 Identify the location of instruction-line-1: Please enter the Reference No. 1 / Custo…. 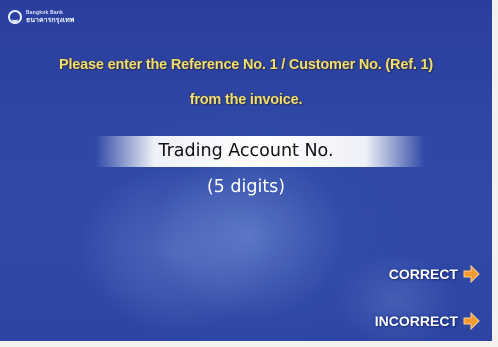
(246, 65).